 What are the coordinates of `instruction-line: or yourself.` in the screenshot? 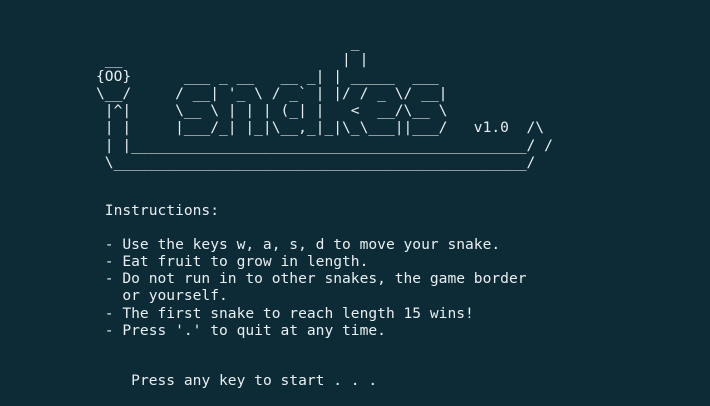 It's located at (162, 296).